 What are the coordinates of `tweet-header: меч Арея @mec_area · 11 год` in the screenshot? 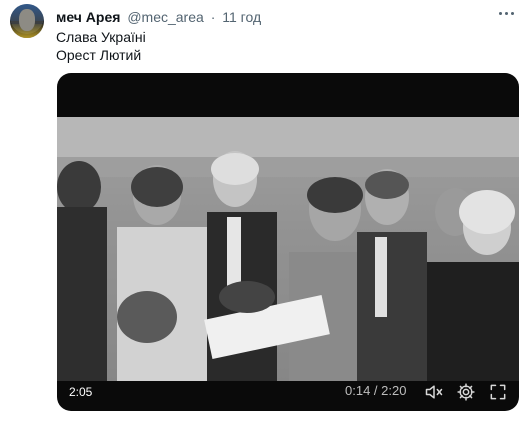 It's located at (158, 17).